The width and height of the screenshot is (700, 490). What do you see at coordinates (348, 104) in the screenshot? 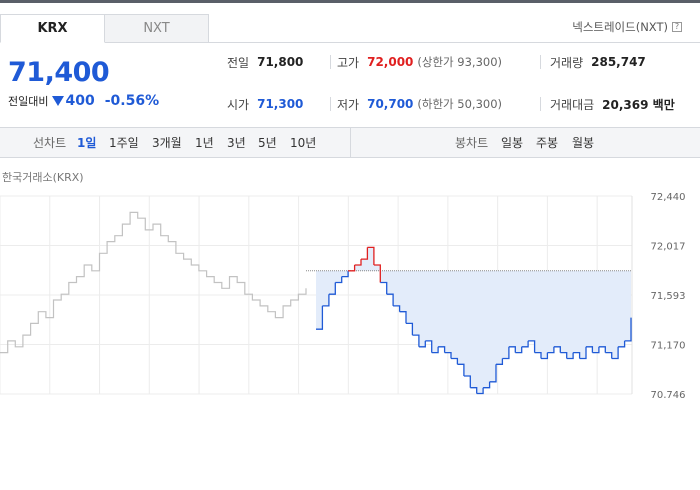
I see `stat-label: 저가` at bounding box center [348, 104].